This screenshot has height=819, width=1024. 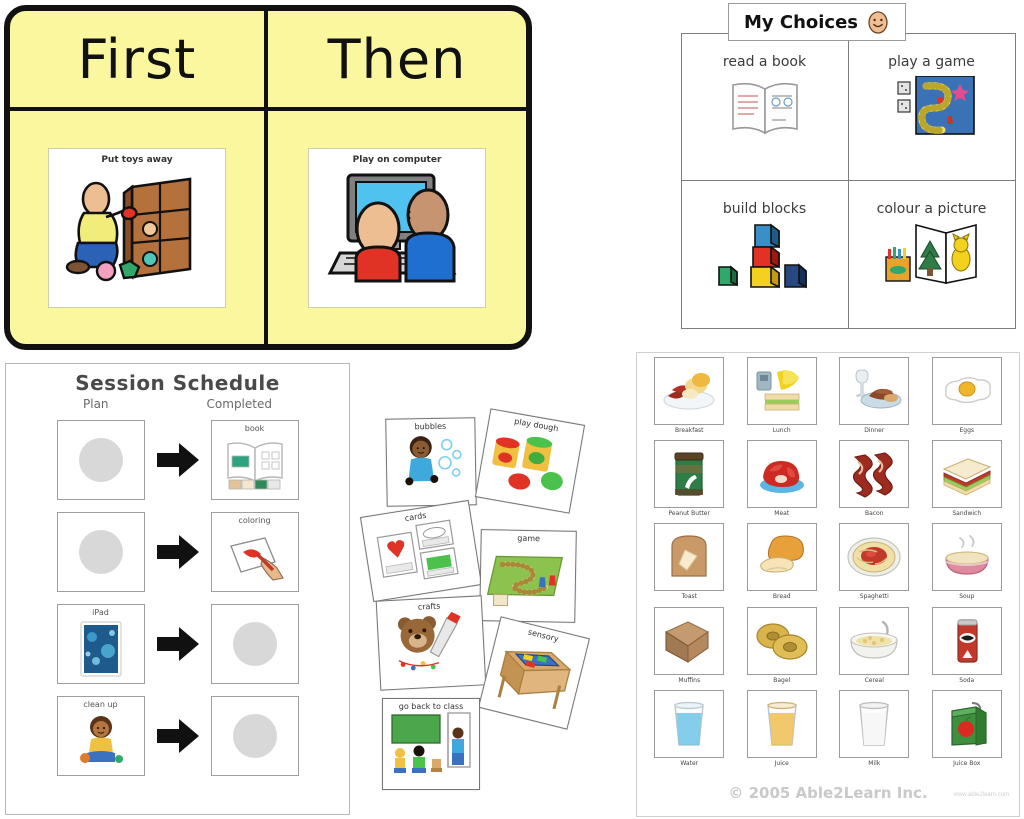 I want to click on colouring-book-crayons-icon, so click(x=930, y=253).